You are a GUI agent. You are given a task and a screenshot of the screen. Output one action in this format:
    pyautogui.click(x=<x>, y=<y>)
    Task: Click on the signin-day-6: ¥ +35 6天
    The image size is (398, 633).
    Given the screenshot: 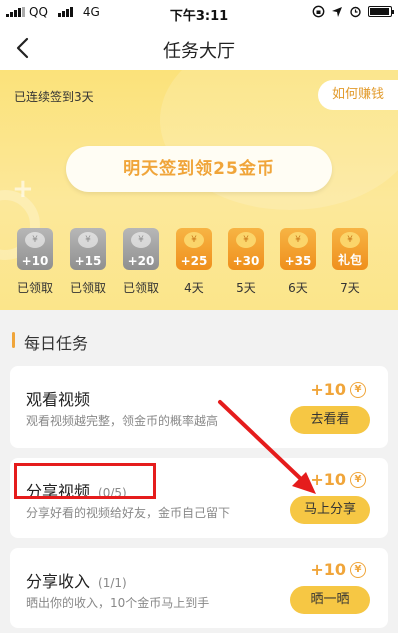 What is the action you would take?
    pyautogui.click(x=298, y=262)
    